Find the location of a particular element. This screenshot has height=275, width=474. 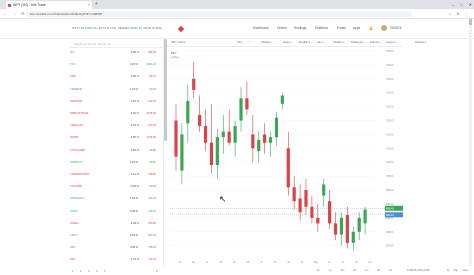

watchlist-item: PNB -0.56 % 88.75 is located at coordinates (115, 77).